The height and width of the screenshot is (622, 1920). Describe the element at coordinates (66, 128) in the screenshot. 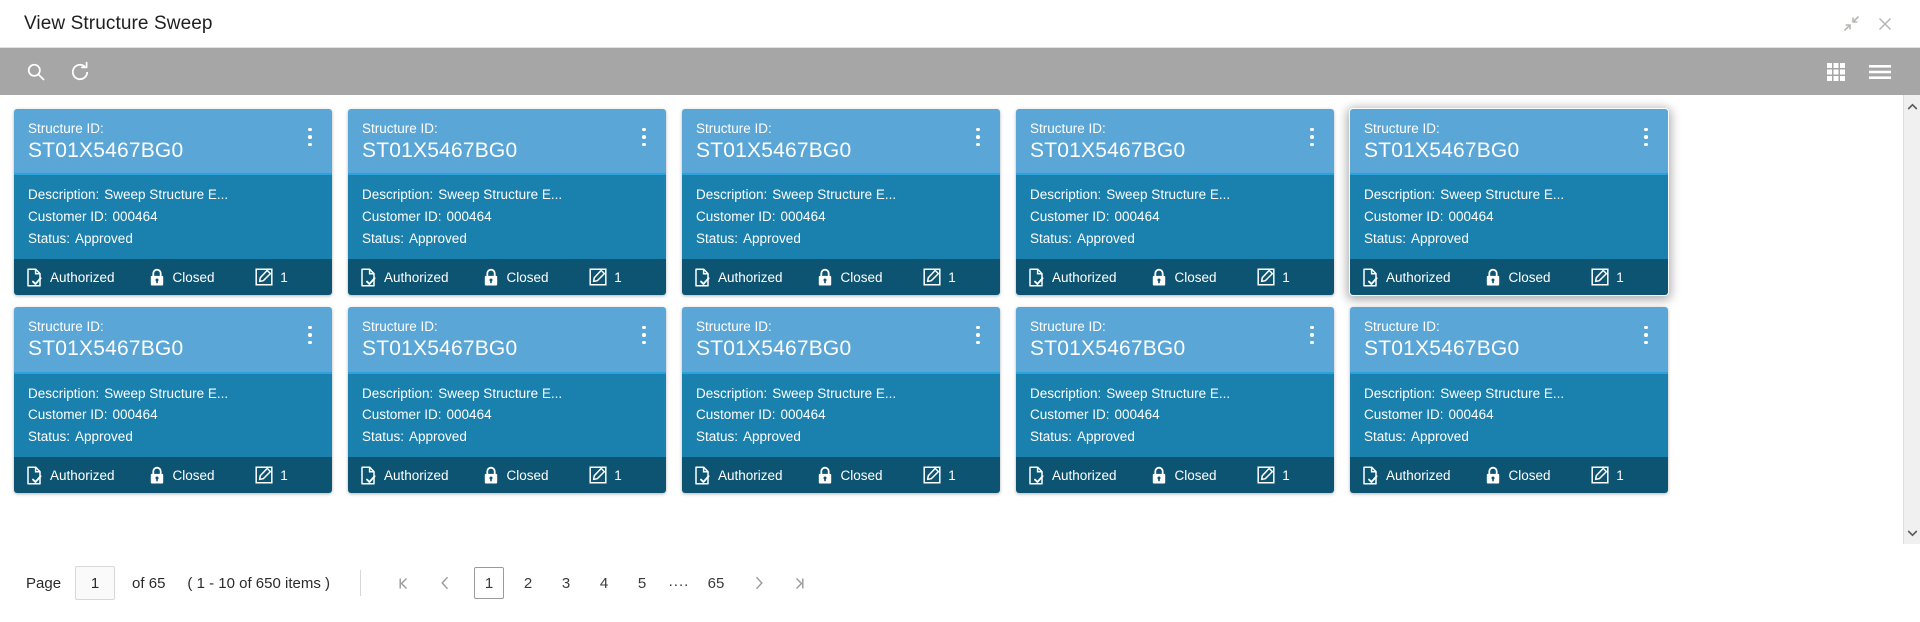

I see `structure-id-label: Structure ID:` at that location.